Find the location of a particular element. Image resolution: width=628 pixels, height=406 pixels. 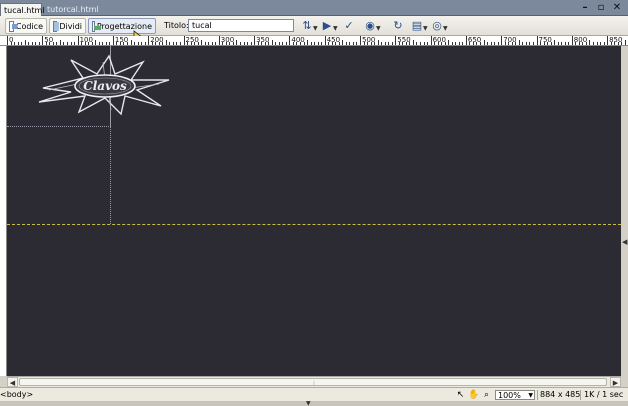

scrollbar-grip-icon: ⁞ is located at coordinates (314, 383).